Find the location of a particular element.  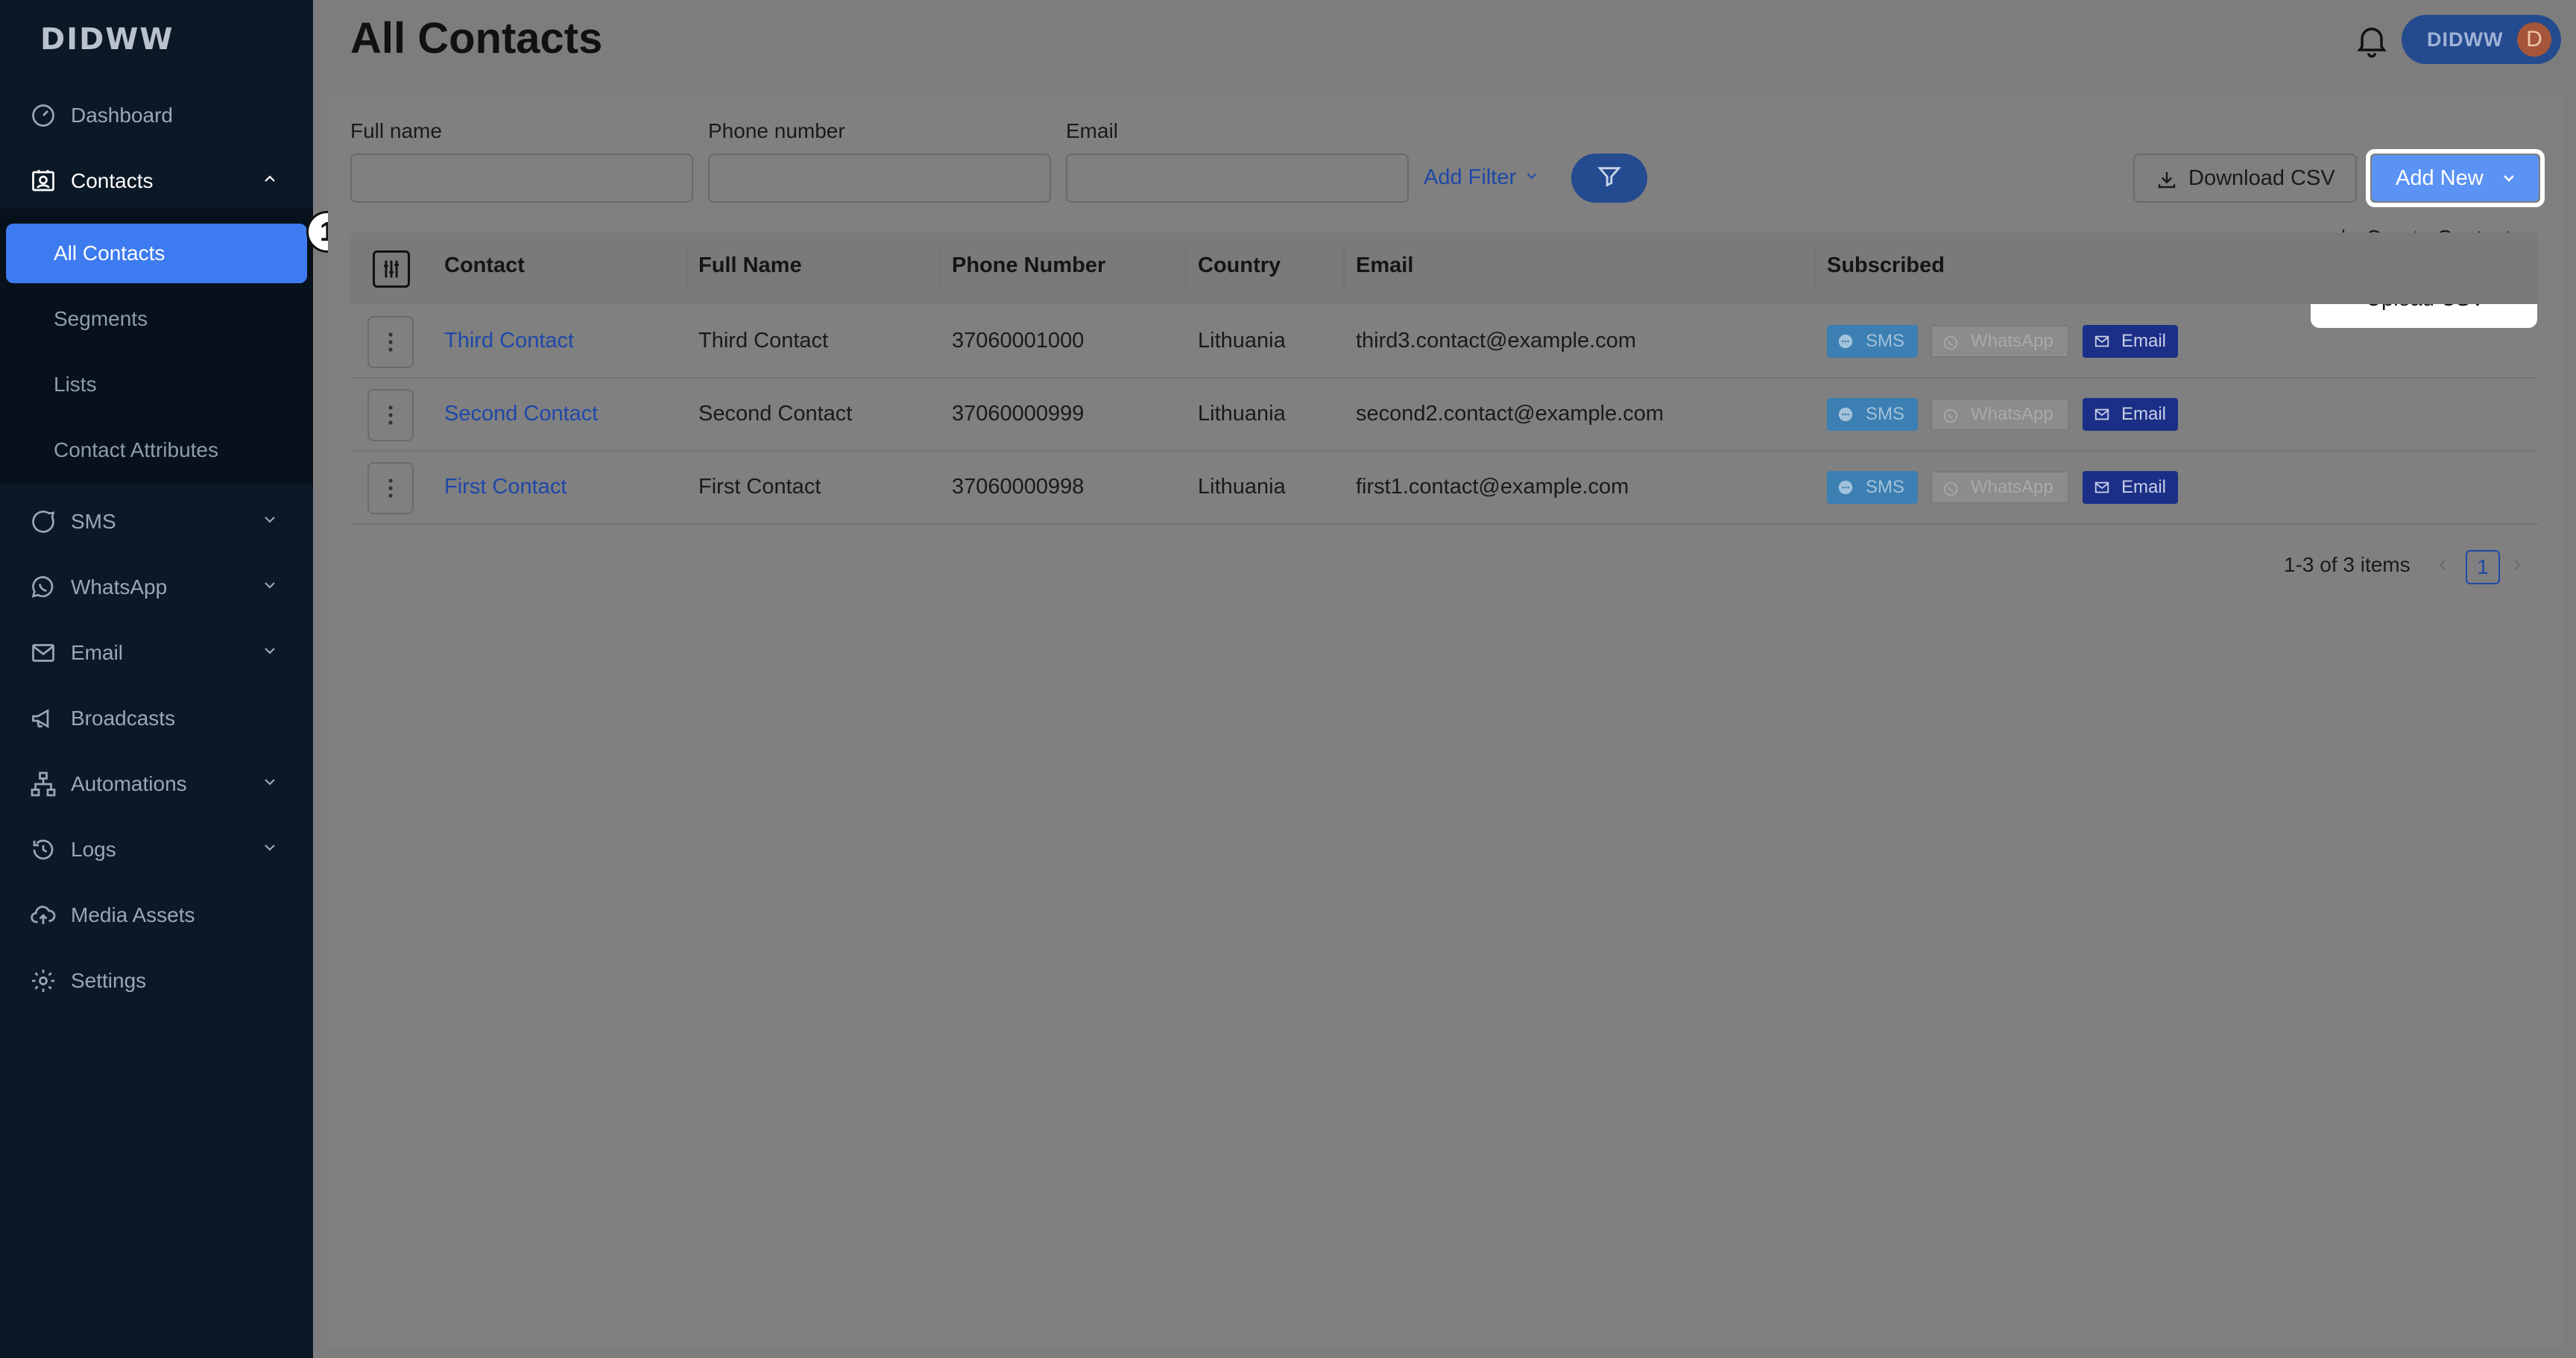

contact-link: Second Contact is located at coordinates (521, 414).